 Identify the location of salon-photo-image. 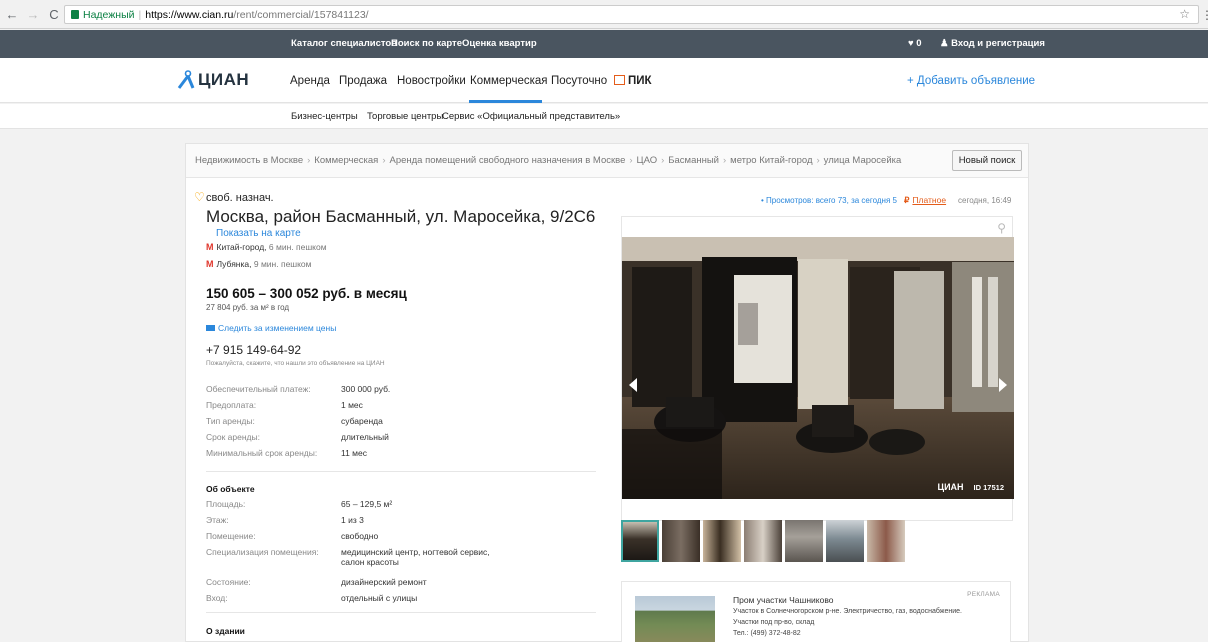
(818, 368).